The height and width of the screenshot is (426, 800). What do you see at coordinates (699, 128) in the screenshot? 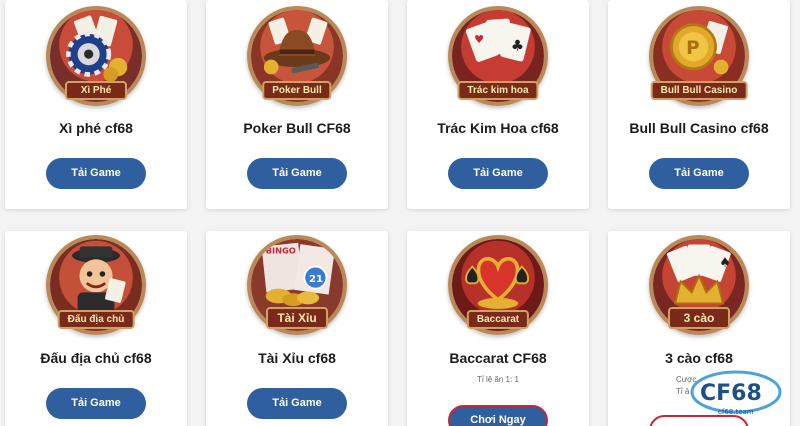
I see `game-title: Bull Bull Casino cf68` at bounding box center [699, 128].